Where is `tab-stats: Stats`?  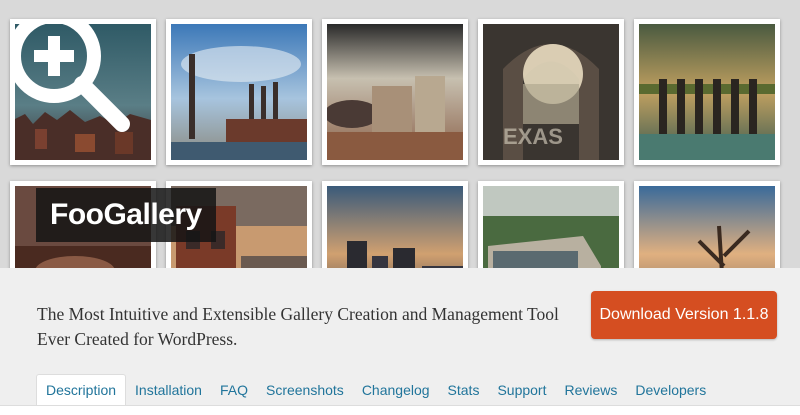
tab-stats: Stats is located at coordinates (464, 389).